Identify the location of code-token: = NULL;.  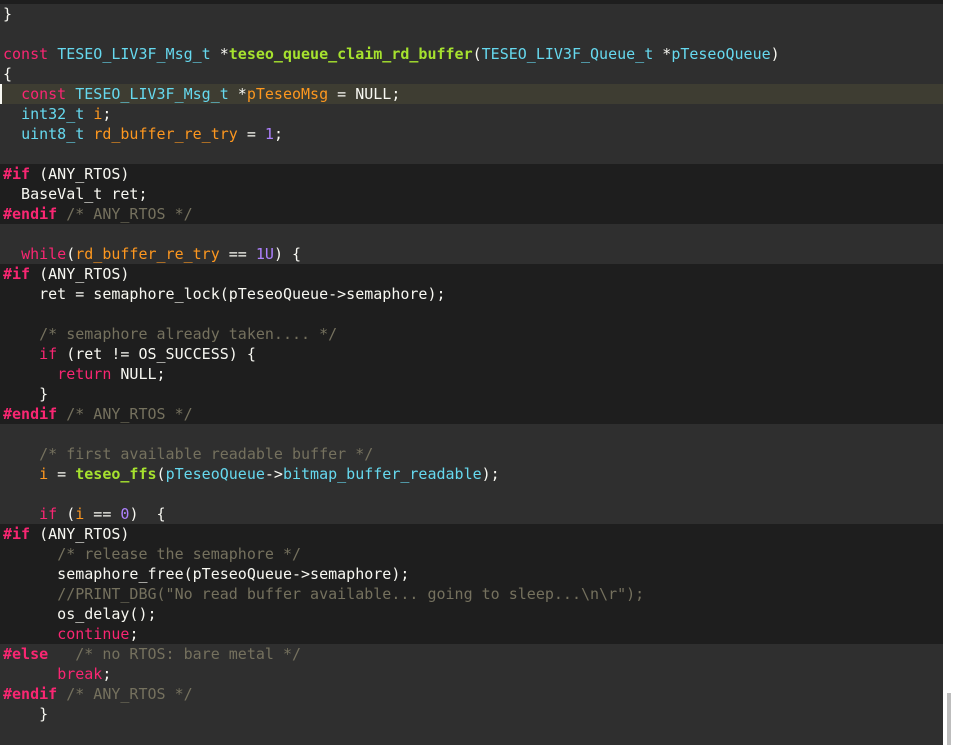
(364, 94).